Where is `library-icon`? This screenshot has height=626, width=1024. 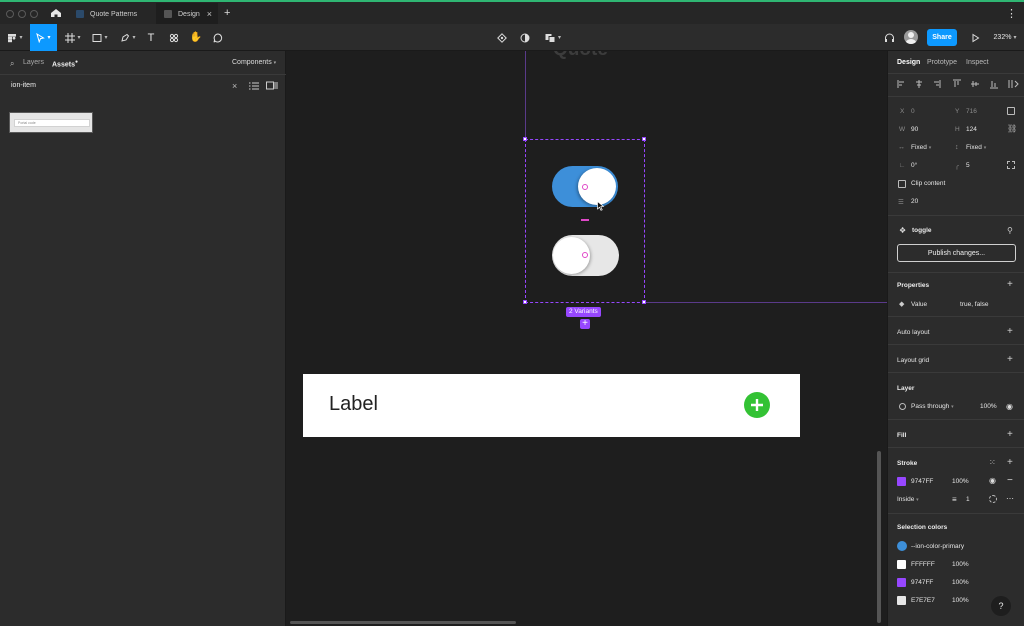 library-icon is located at coordinates (272, 85).